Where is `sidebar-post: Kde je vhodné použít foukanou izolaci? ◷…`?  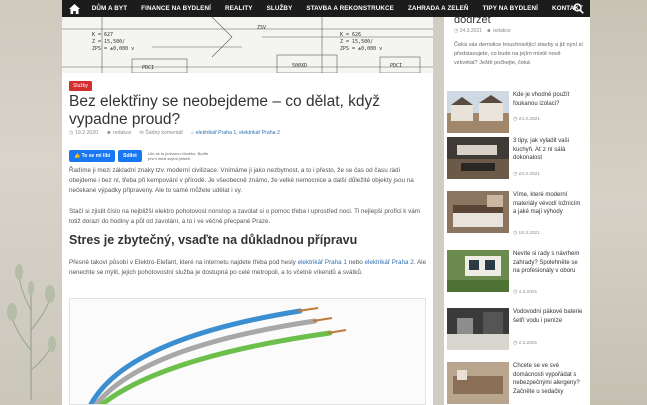
sidebar-post: Kde je vhodné použít foukanou izolaci? ◷… is located at coordinates (517, 117).